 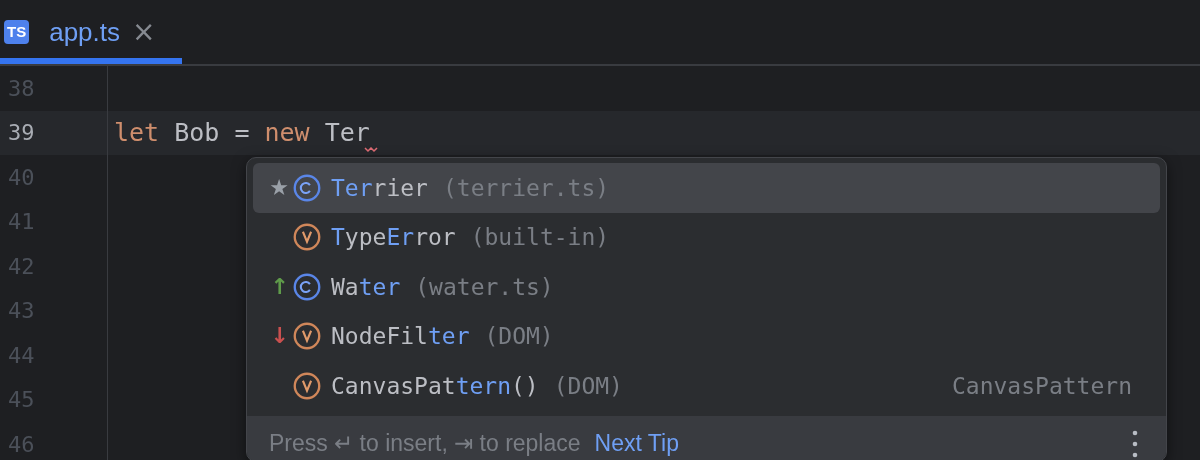 I want to click on completion-name: NodeFilter, so click(x=400, y=336).